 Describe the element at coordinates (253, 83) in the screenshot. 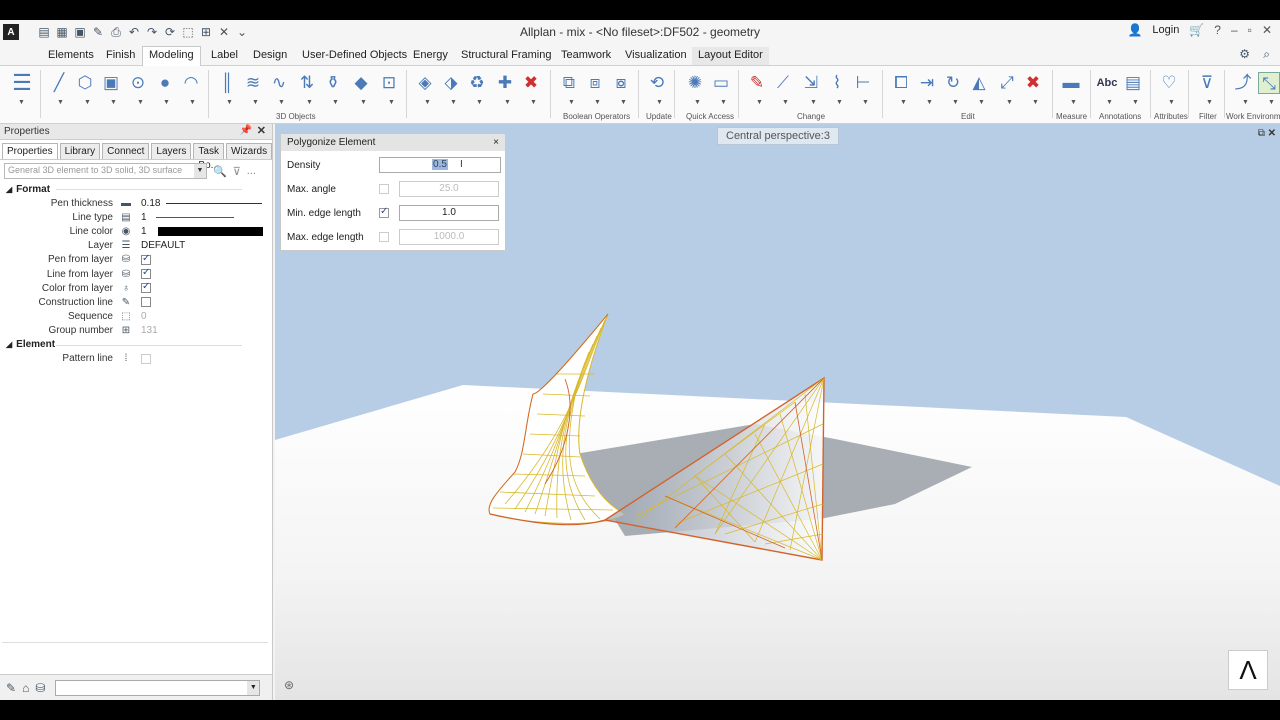

I see `loft-icon: ≋` at that location.